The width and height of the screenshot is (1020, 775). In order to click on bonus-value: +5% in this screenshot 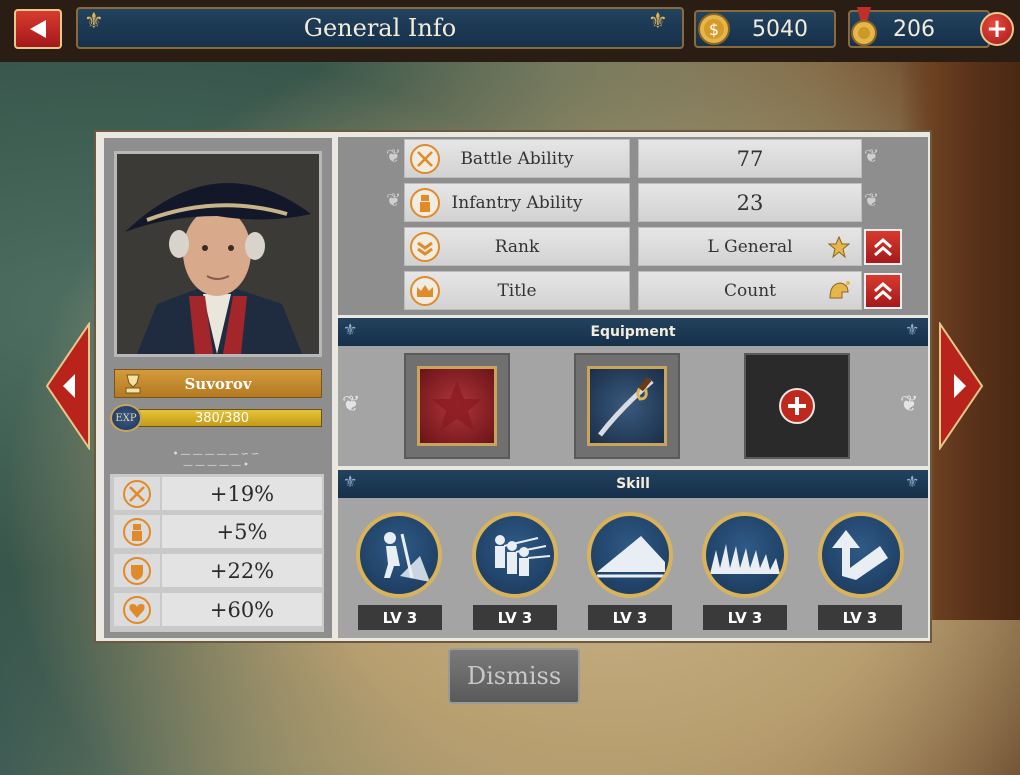, I will do `click(242, 531)`.